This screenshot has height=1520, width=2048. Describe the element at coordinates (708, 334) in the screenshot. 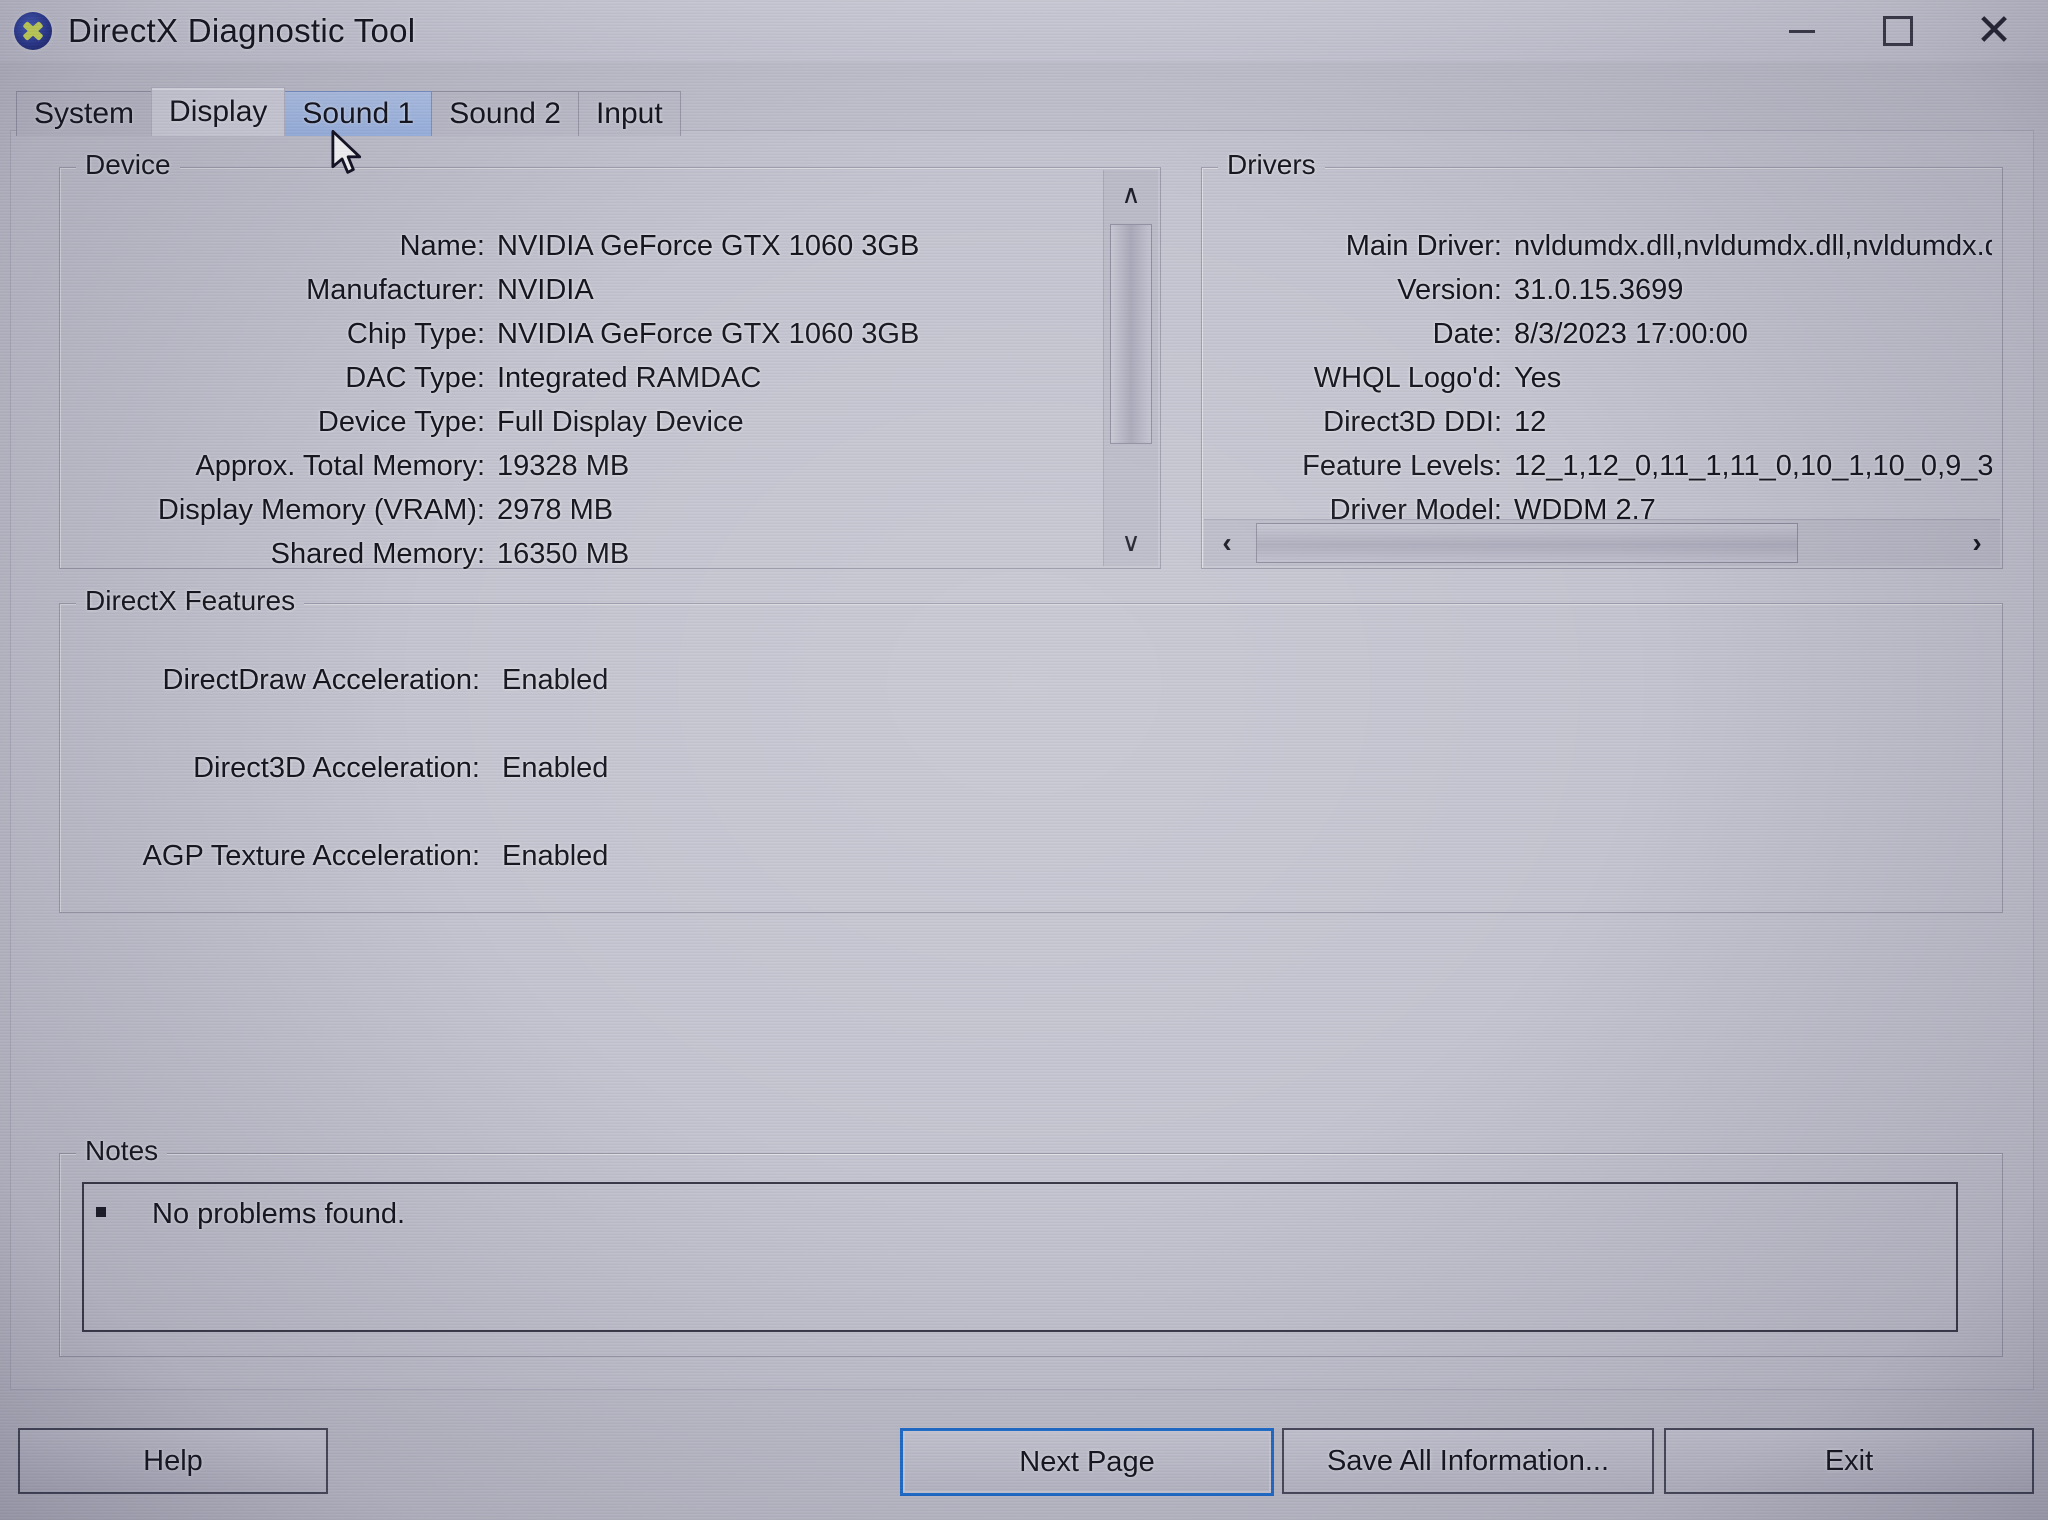

I see `device-chip-type-value: NVIDIA GeForce GTX 1060 3GB` at that location.